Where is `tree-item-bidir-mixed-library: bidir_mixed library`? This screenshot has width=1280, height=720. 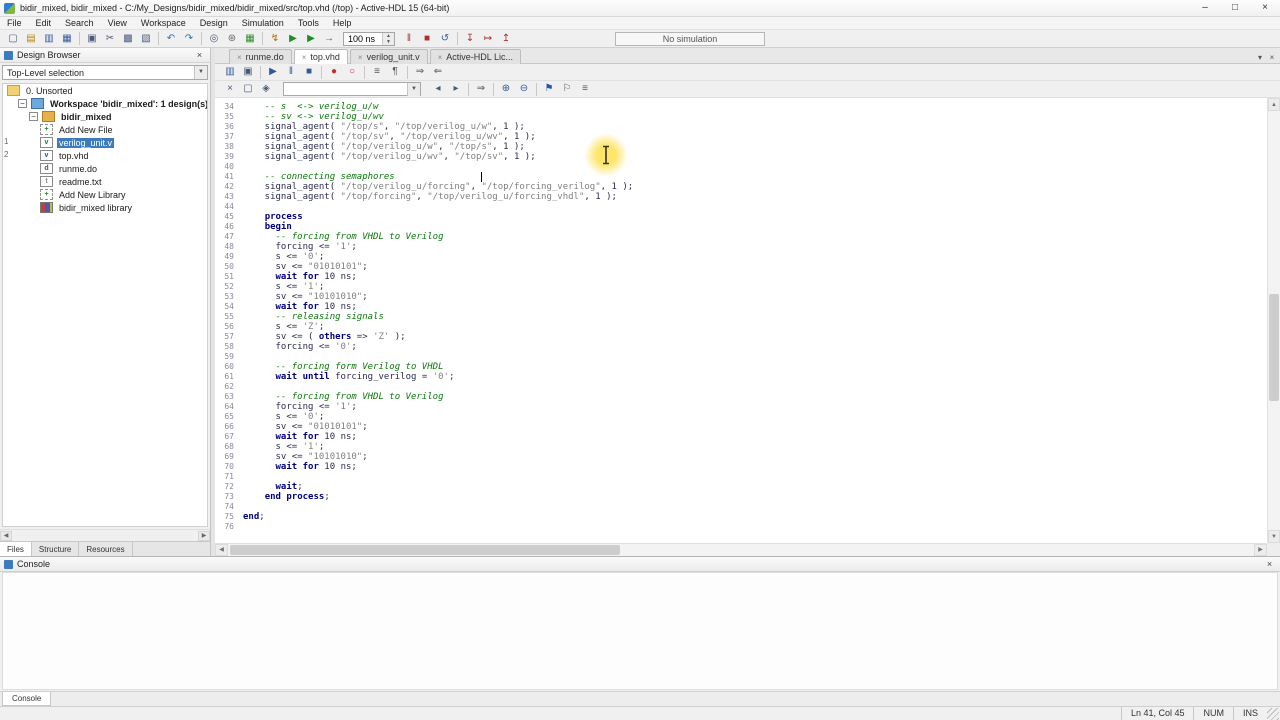 tree-item-bidir-mixed-library: bidir_mixed library is located at coordinates (105, 207).